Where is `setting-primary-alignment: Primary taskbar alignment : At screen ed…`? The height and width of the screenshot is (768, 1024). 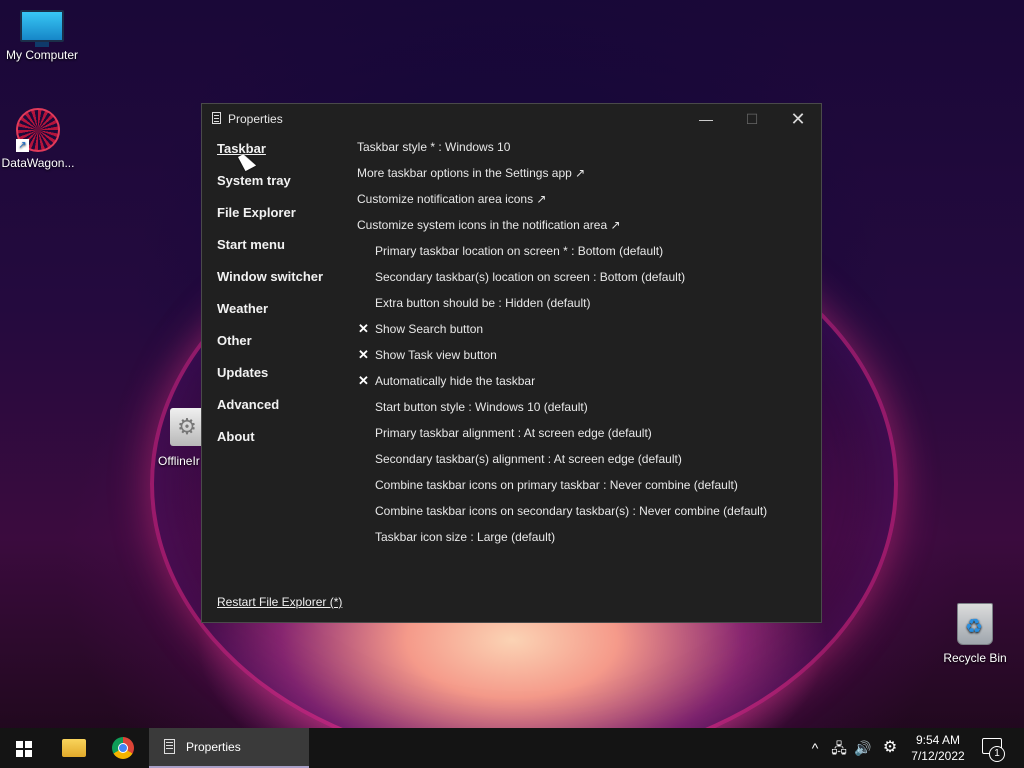 setting-primary-alignment: Primary taskbar alignment : At screen ed… is located at coordinates (587, 438).